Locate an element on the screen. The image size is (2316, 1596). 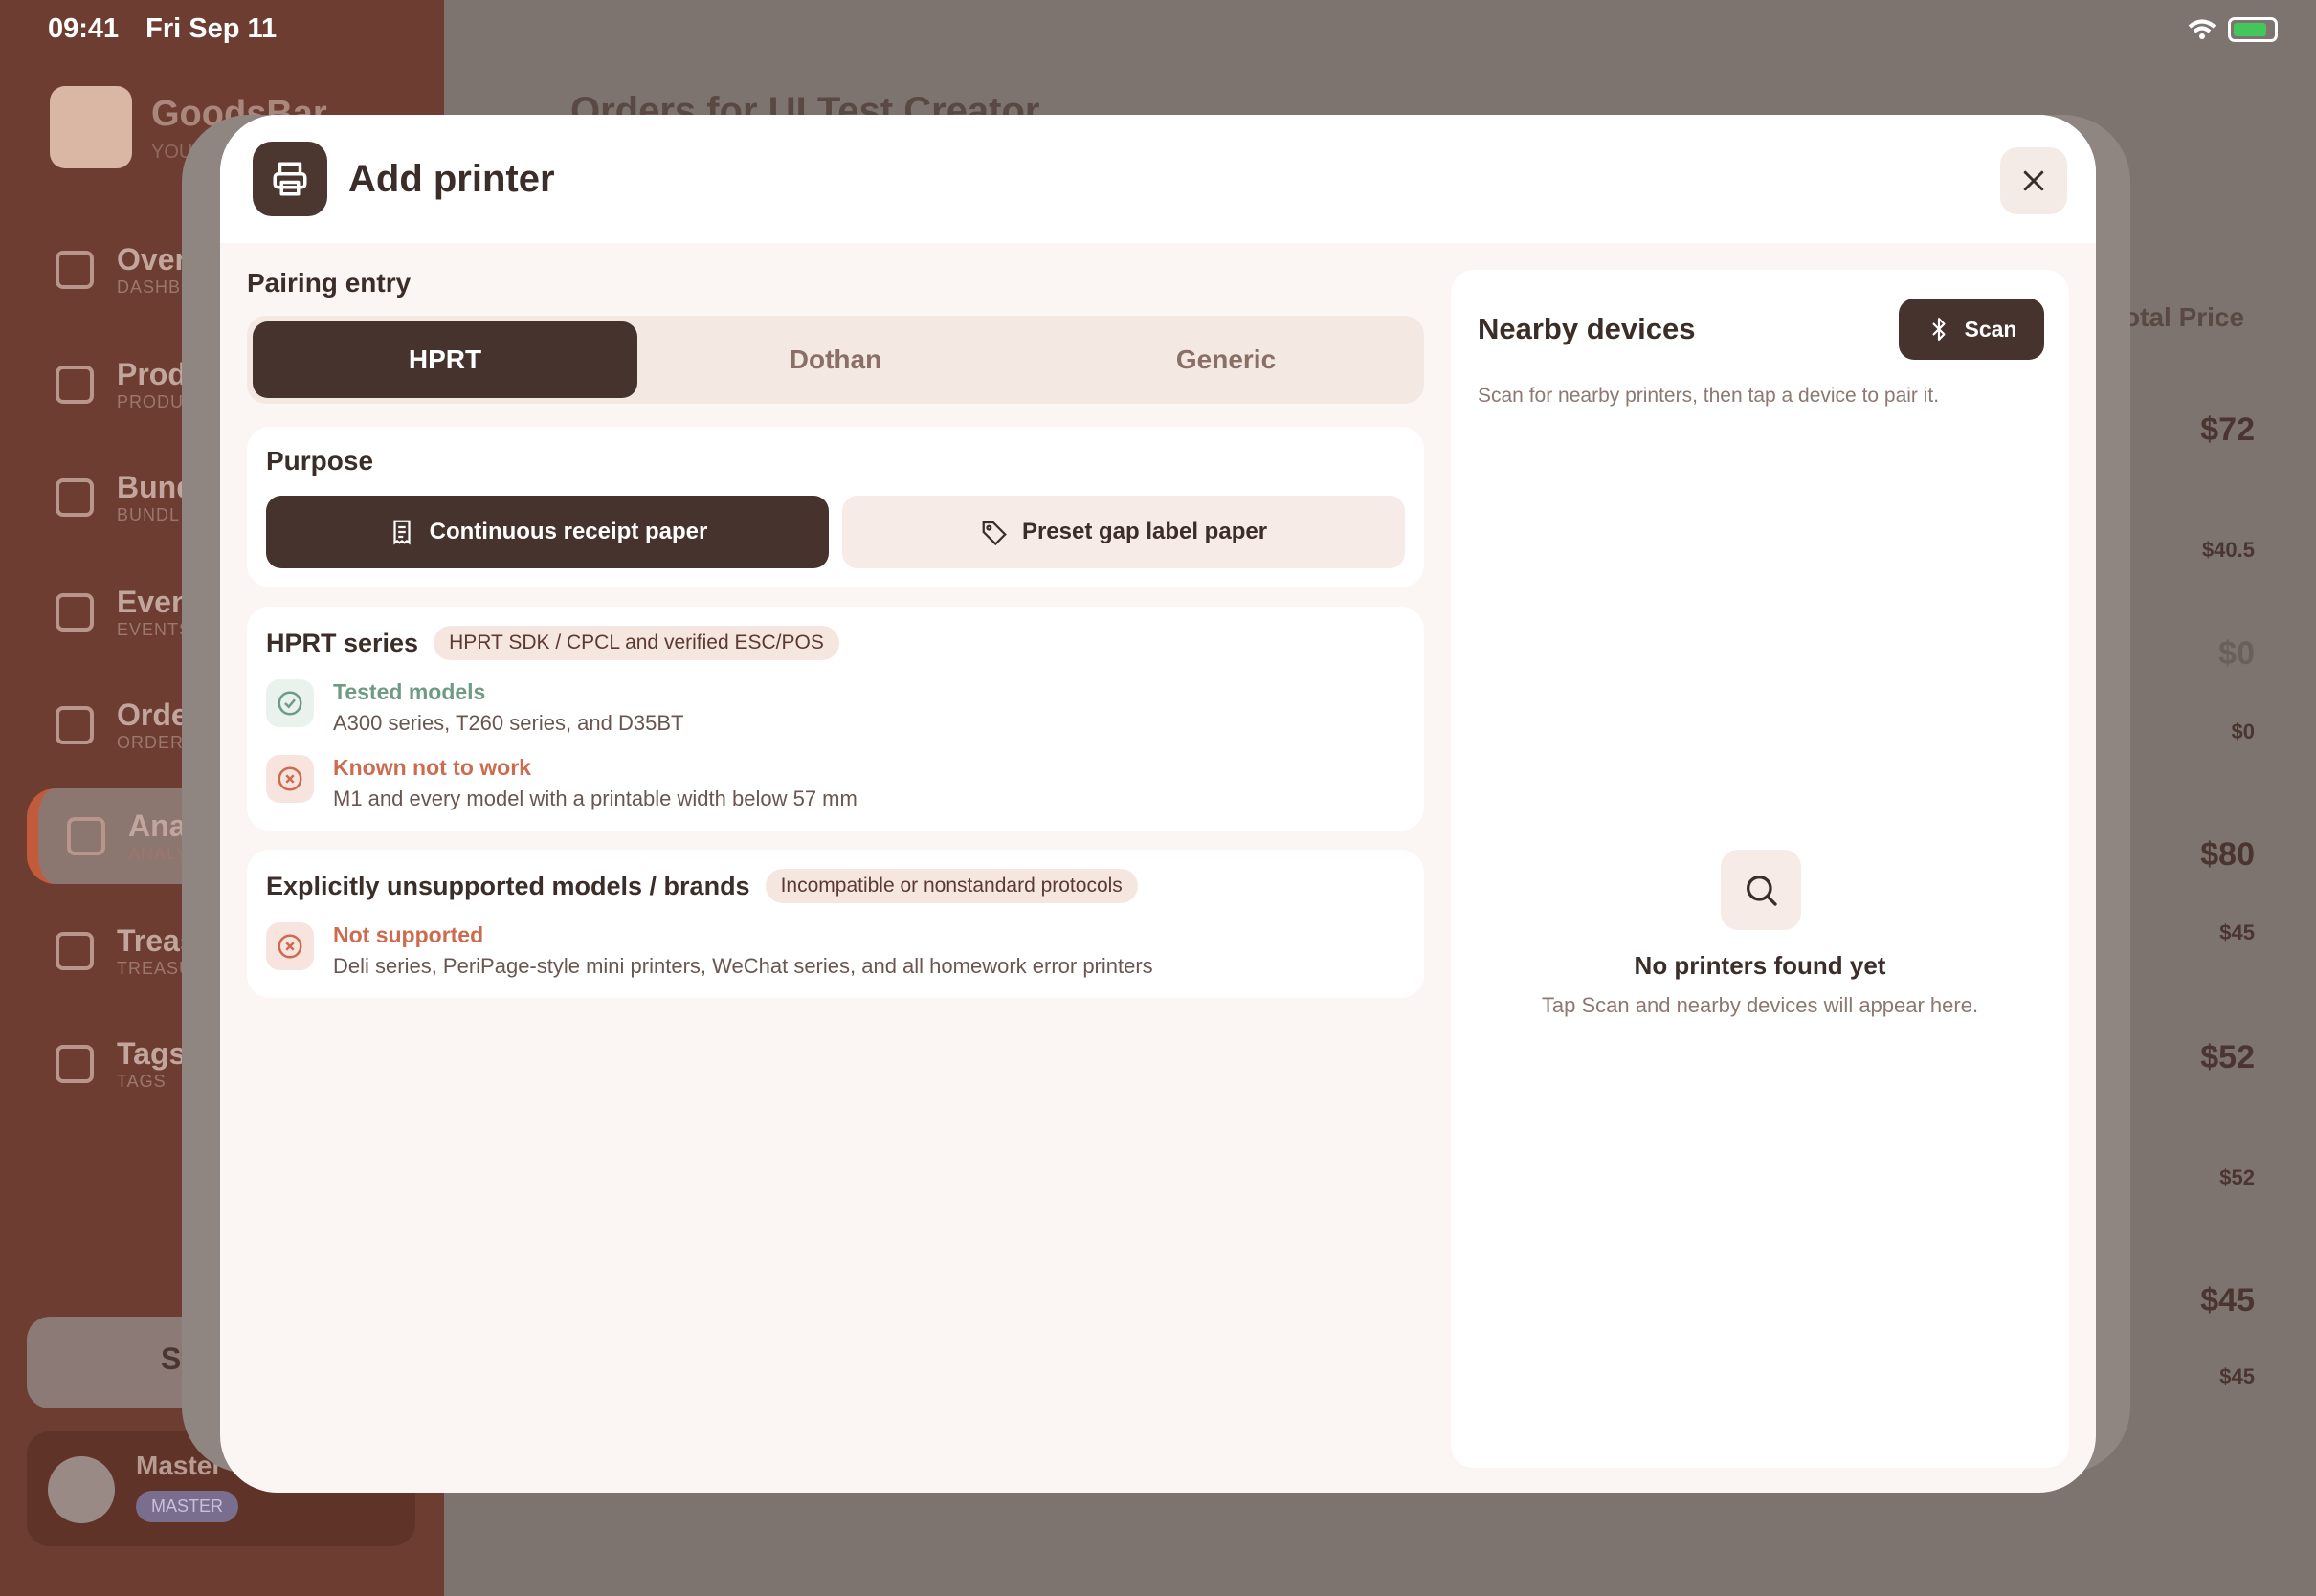
status-time: 09:41 is located at coordinates (84, 29).